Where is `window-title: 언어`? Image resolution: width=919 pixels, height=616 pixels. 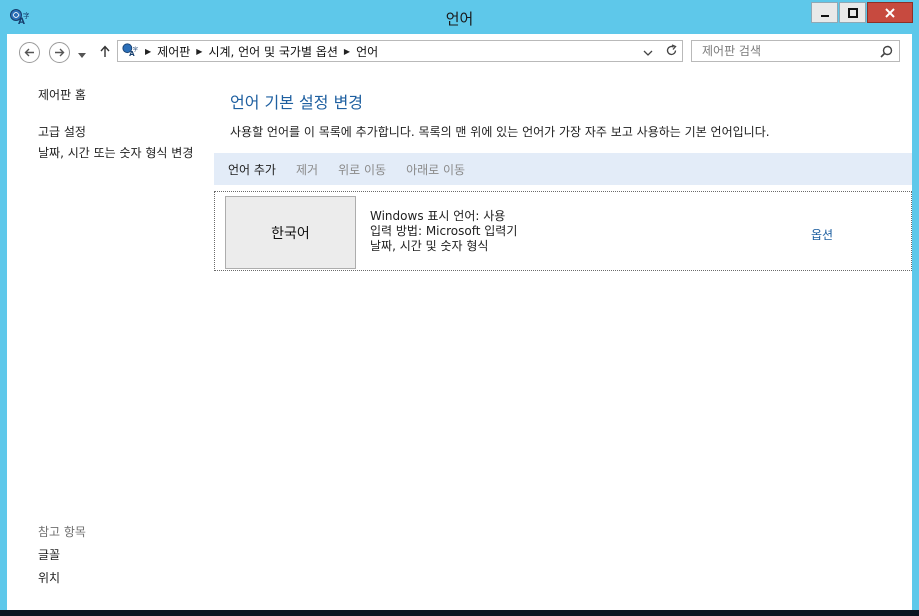
window-title: 언어 is located at coordinates (459, 19).